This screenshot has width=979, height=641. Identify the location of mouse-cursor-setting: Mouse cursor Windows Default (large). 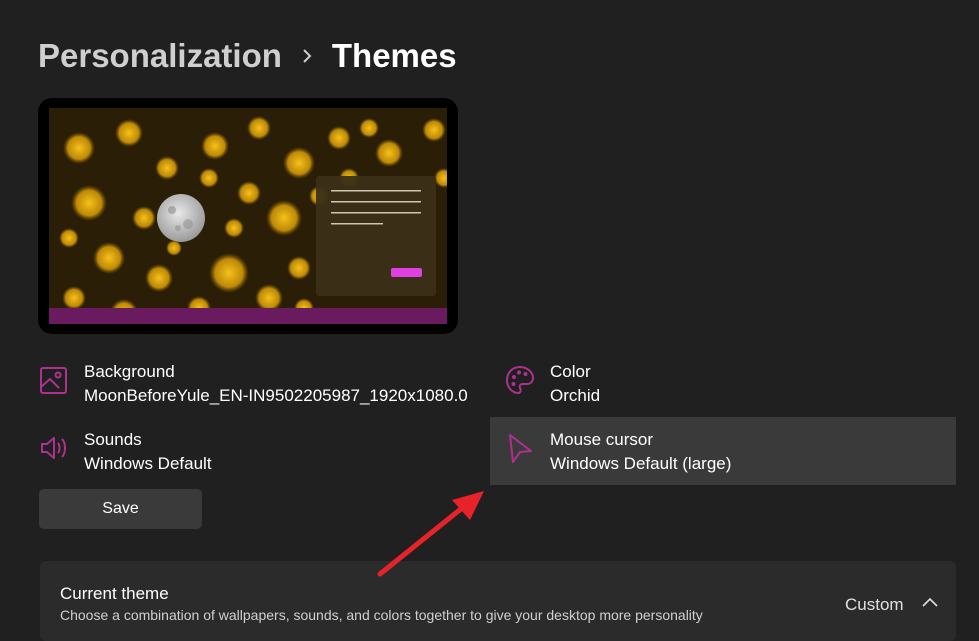
(617, 452).